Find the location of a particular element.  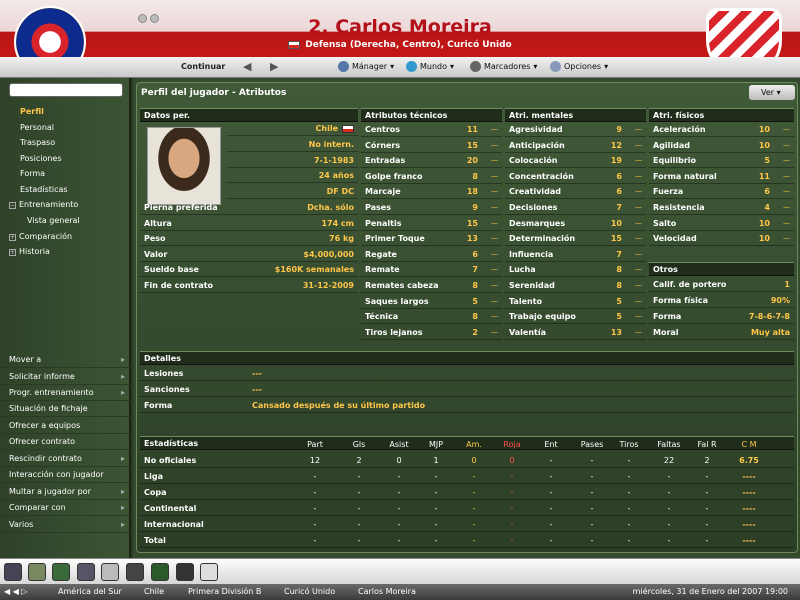

age-row: 24 años is located at coordinates (292, 175).